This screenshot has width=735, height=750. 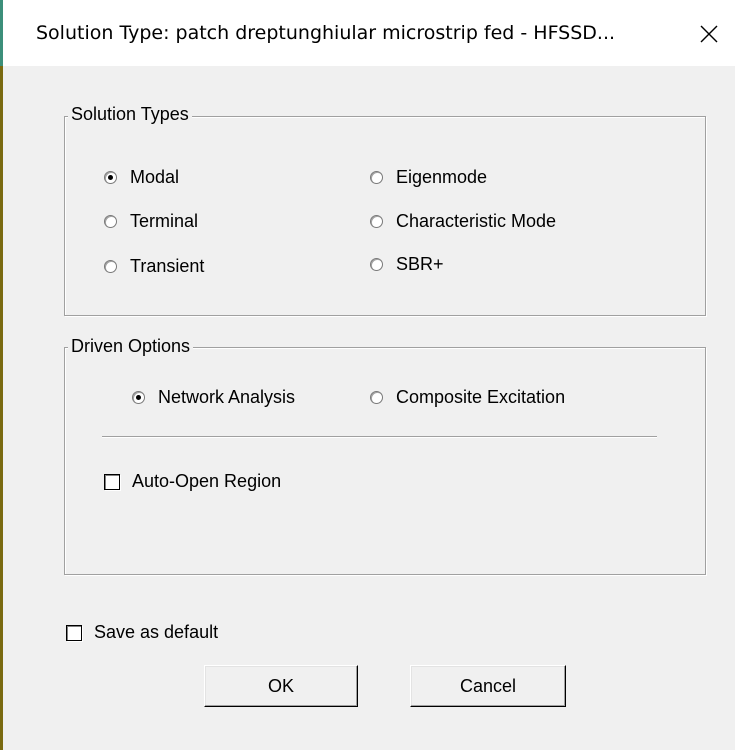 I want to click on save-as-default-checkbox: Save as default, so click(x=142, y=632).